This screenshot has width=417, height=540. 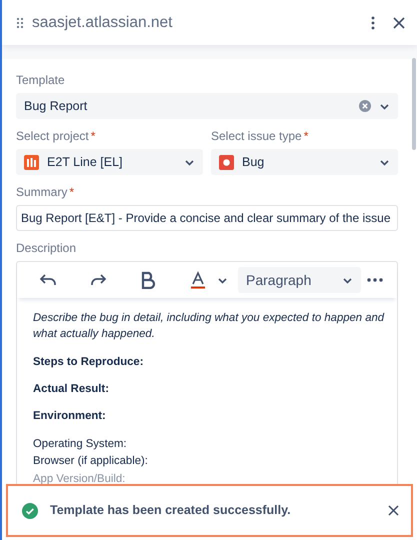 What do you see at coordinates (56, 136) in the screenshot?
I see `field-label: Select project *` at bounding box center [56, 136].